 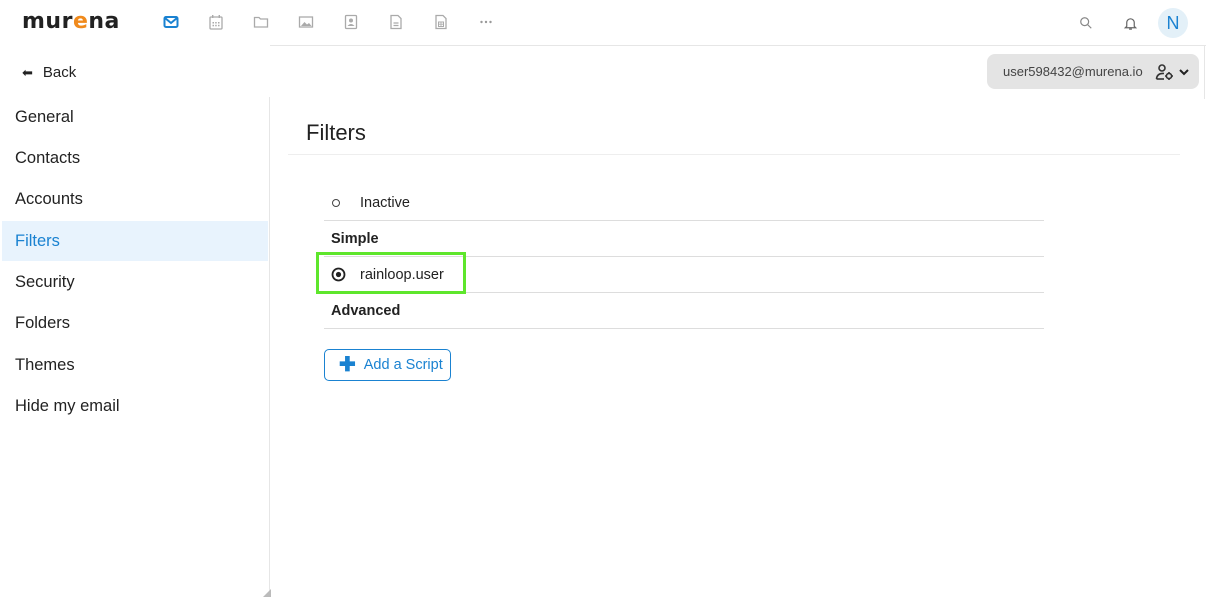 What do you see at coordinates (27, 72) in the screenshot?
I see `back-arrow-icon: ⬅` at bounding box center [27, 72].